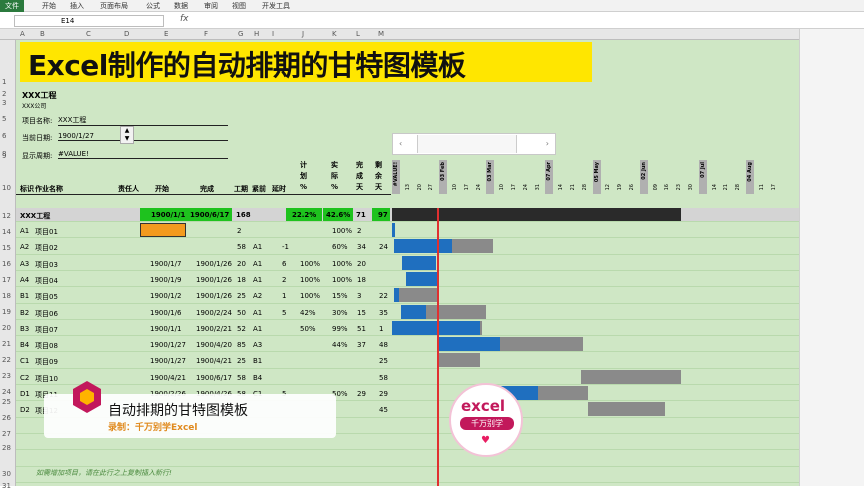 The width and height of the screenshot is (864, 490). Describe the element at coordinates (455, 187) in the screenshot. I see `date-header: 10` at that location.